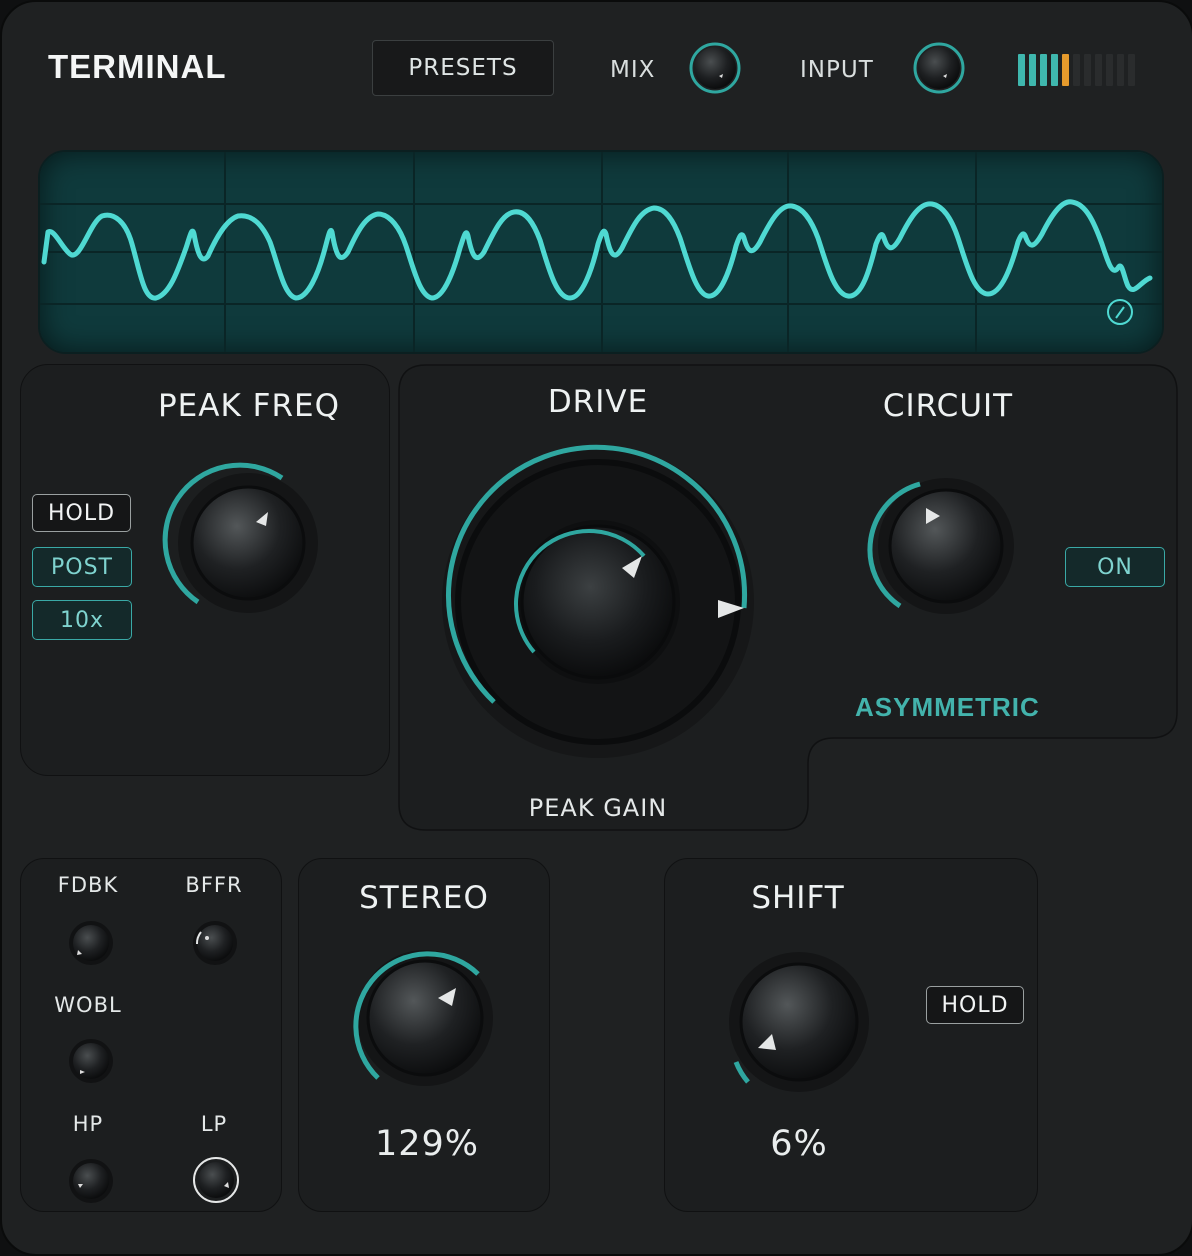 The height and width of the screenshot is (1256, 1192). I want to click on shift-title: SHIFT, so click(798, 898).